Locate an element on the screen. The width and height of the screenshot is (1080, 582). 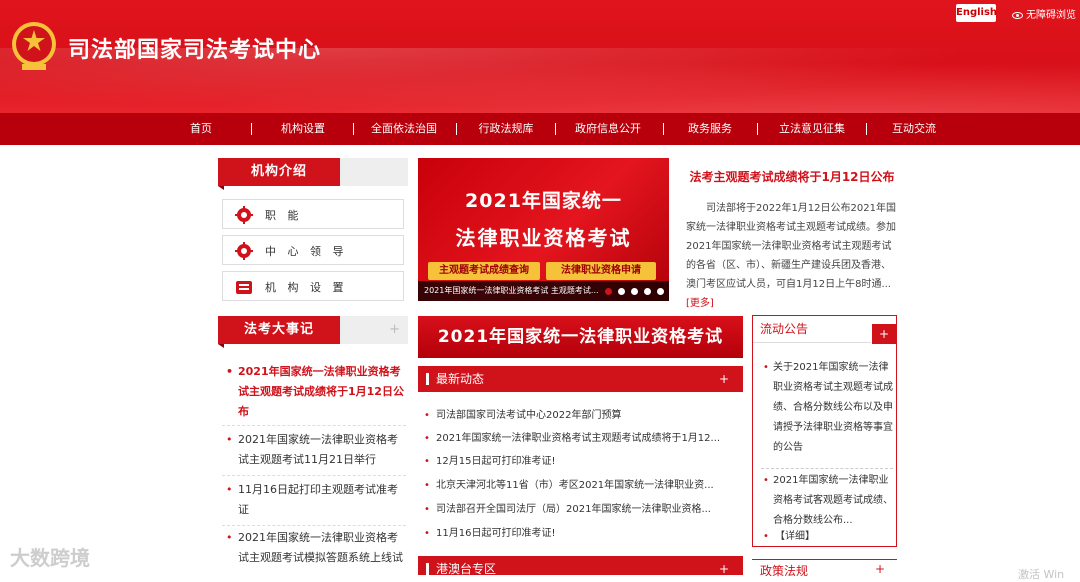
more-link: [更多] is located at coordinates (700, 303).